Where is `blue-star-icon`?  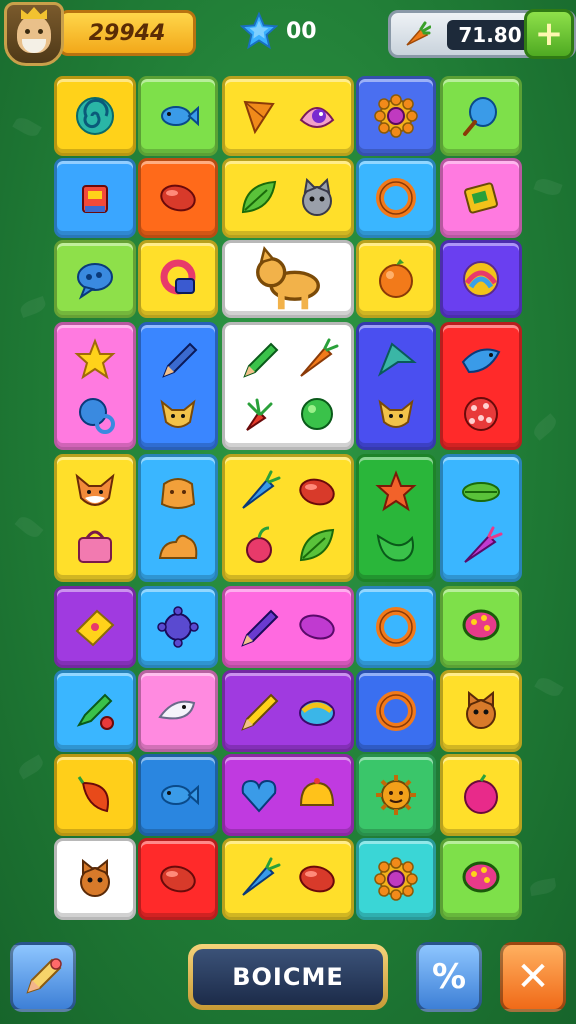
blue-star-icon is located at coordinates (259, 31).